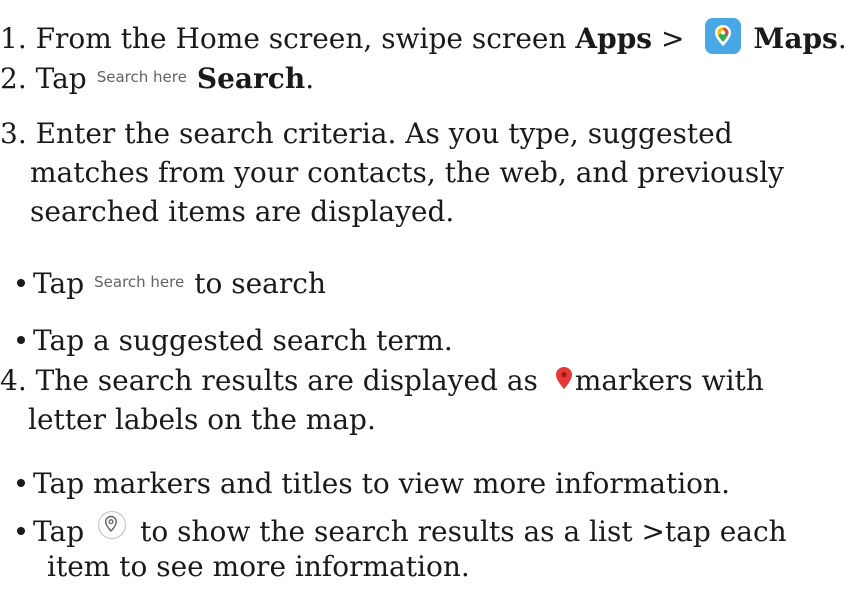  What do you see at coordinates (673, 38) in the screenshot?
I see `gt-sign: >` at bounding box center [673, 38].